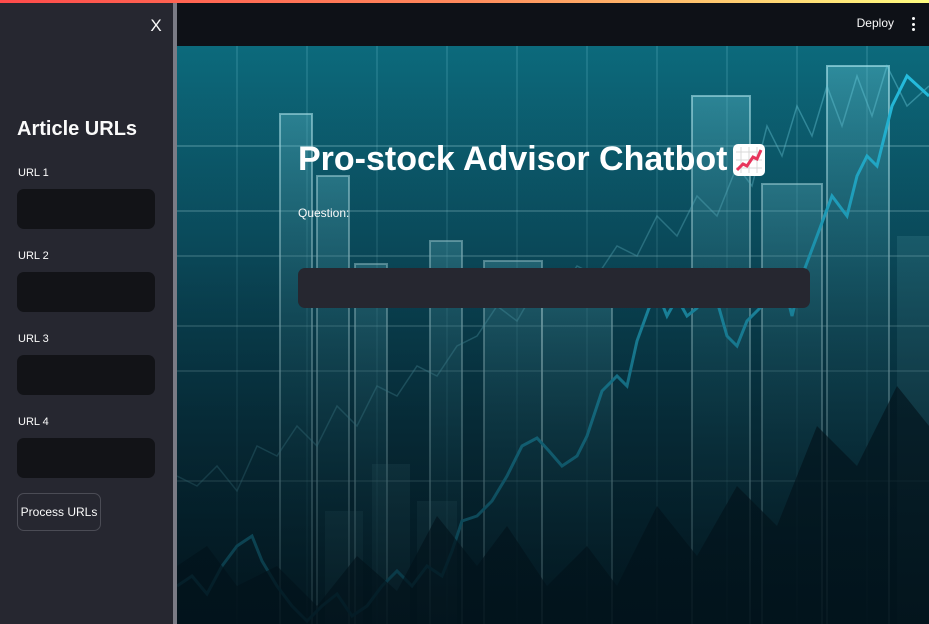  I want to click on url-2-input, so click(86, 292).